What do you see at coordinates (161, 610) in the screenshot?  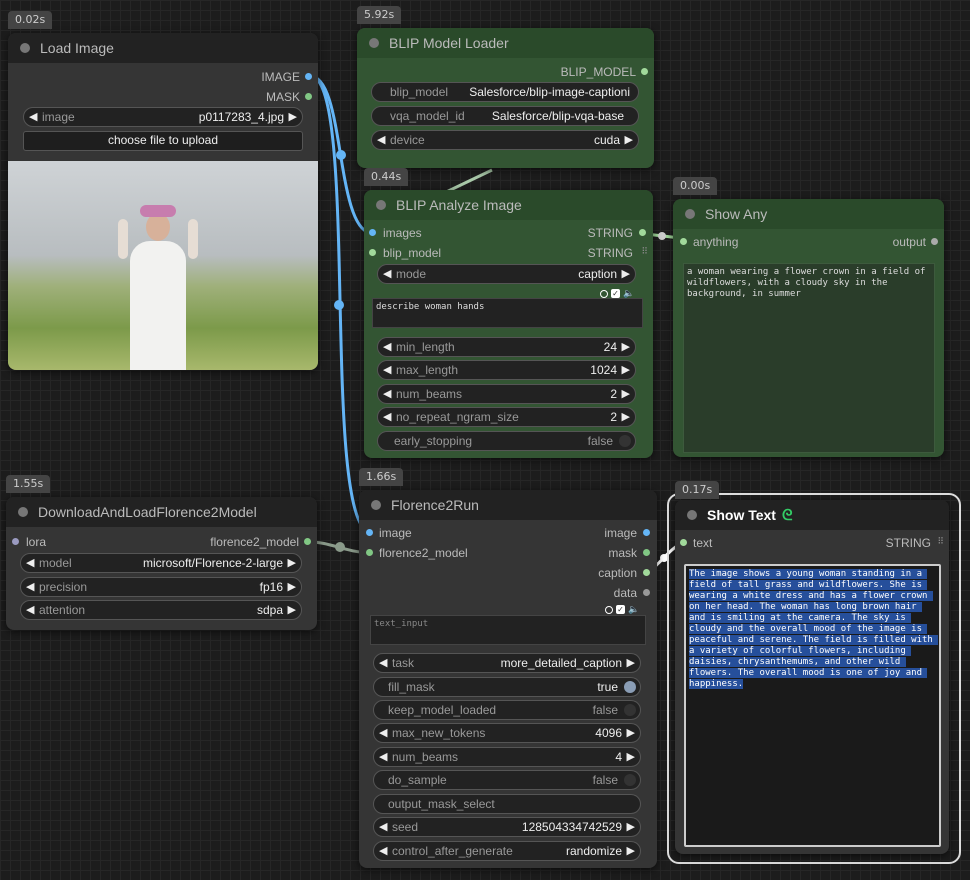 I see `attention-combo: ◀ attention sdpa ▶` at bounding box center [161, 610].